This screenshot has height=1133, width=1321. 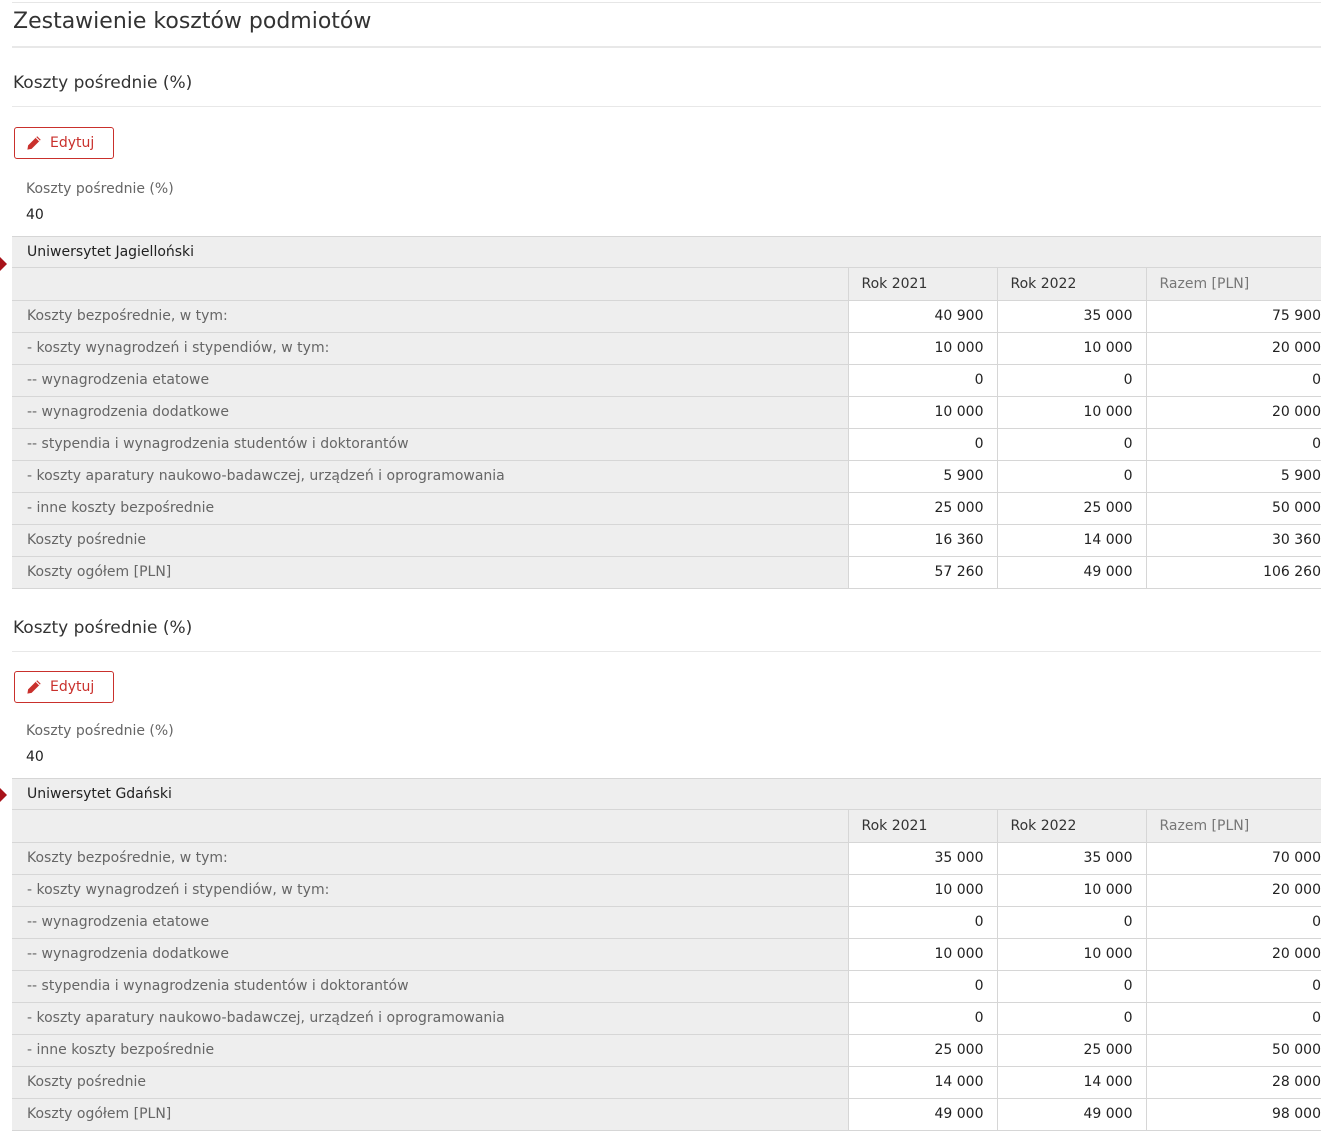 I want to click on entity-name: Uniwersytet Gdański, so click(x=666, y=794).